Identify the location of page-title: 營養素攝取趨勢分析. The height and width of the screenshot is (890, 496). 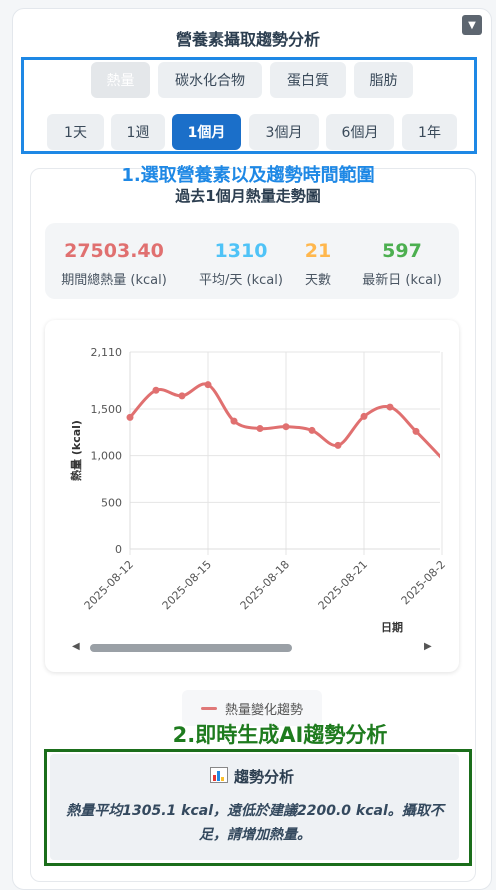
(247, 39).